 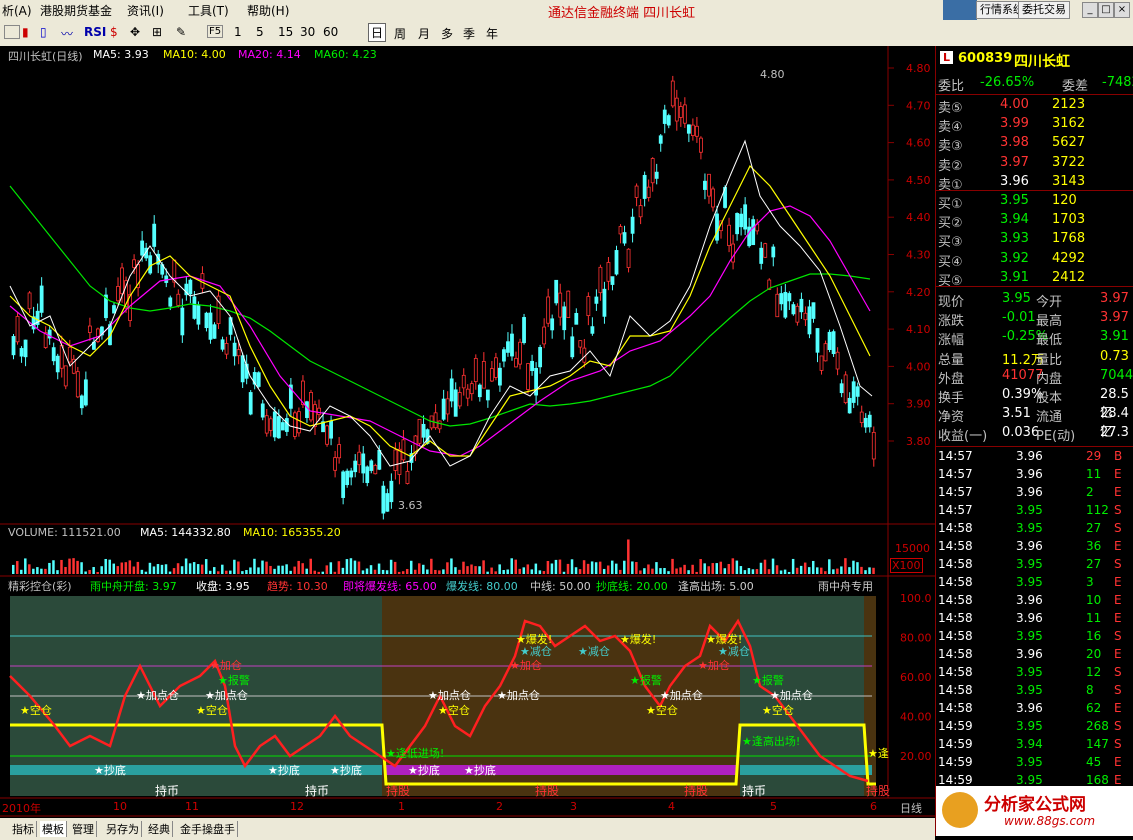 I want to click on move-icon: ✥, so click(x=135, y=32).